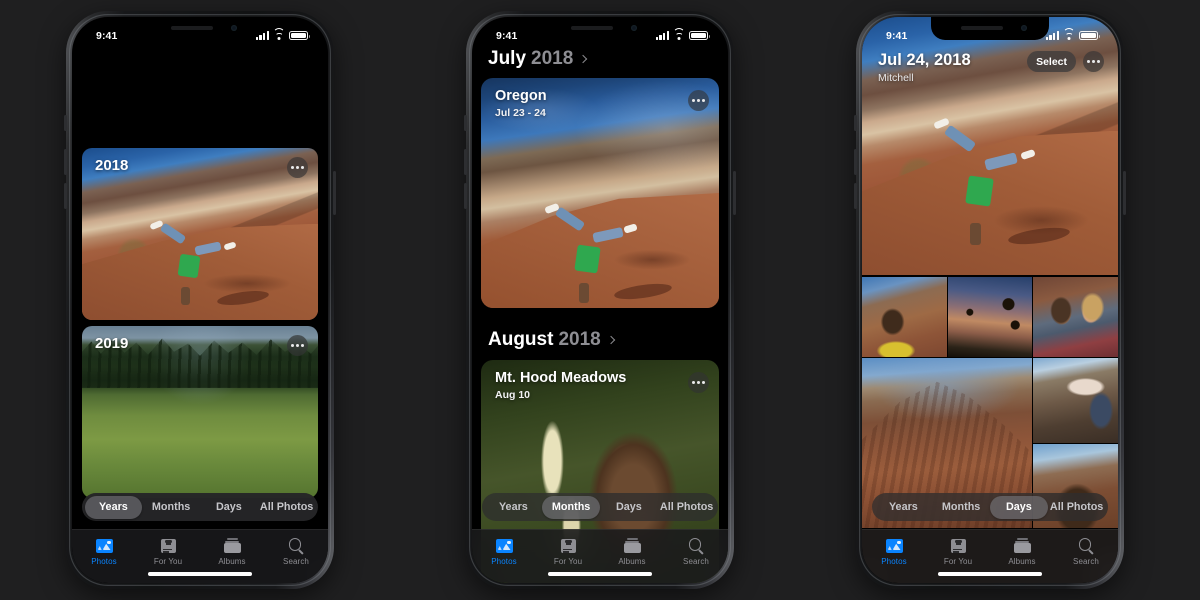 Image resolution: width=1200 pixels, height=600 pixels. I want to click on year-label: 2019, so click(112, 343).